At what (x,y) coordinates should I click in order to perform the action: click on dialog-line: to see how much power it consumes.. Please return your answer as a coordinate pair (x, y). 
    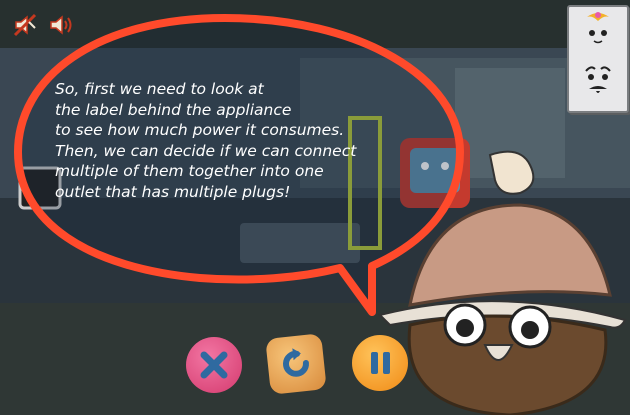
    Looking at the image, I should click on (200, 130).